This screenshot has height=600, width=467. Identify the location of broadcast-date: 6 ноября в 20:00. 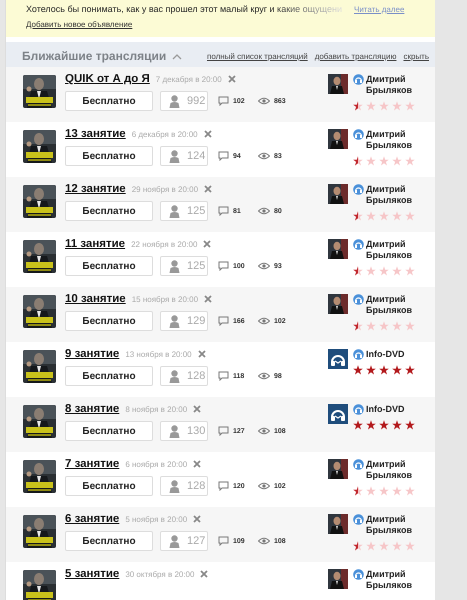
(156, 464).